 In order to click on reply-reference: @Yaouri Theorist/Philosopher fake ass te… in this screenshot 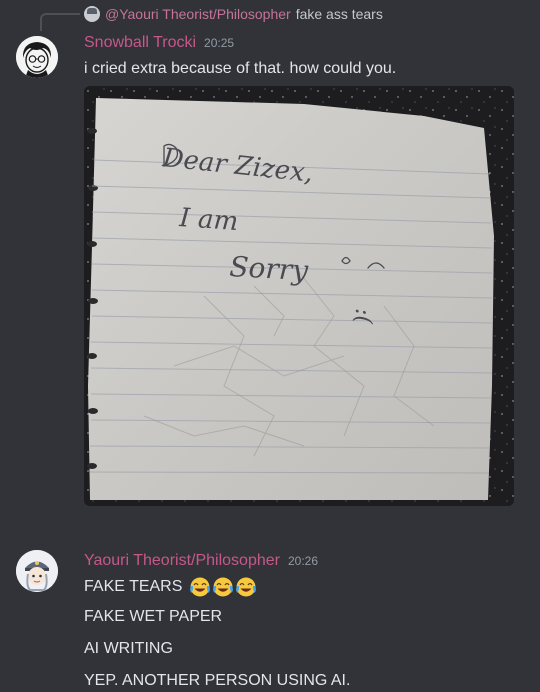, I will do `click(233, 14)`.